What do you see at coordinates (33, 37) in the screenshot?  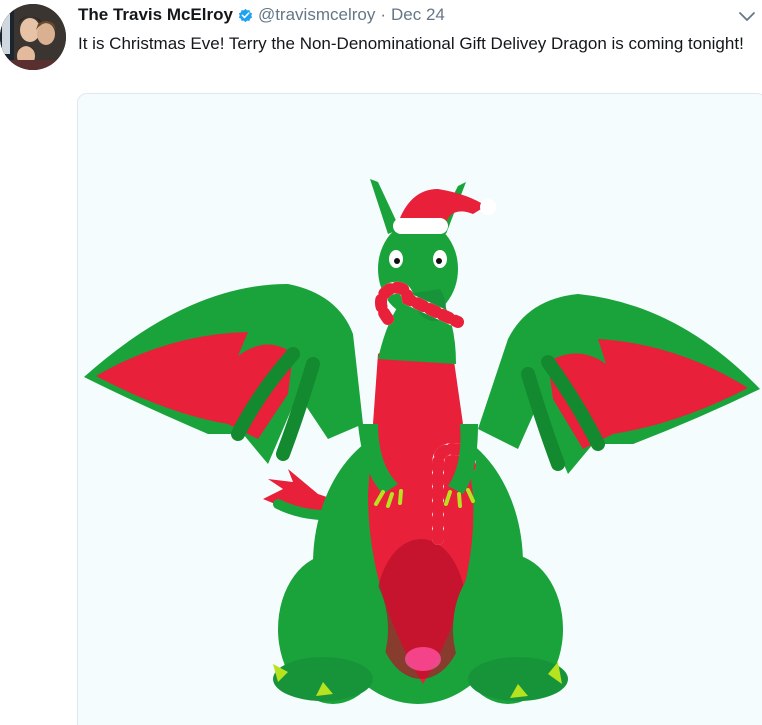 I see `avatar` at bounding box center [33, 37].